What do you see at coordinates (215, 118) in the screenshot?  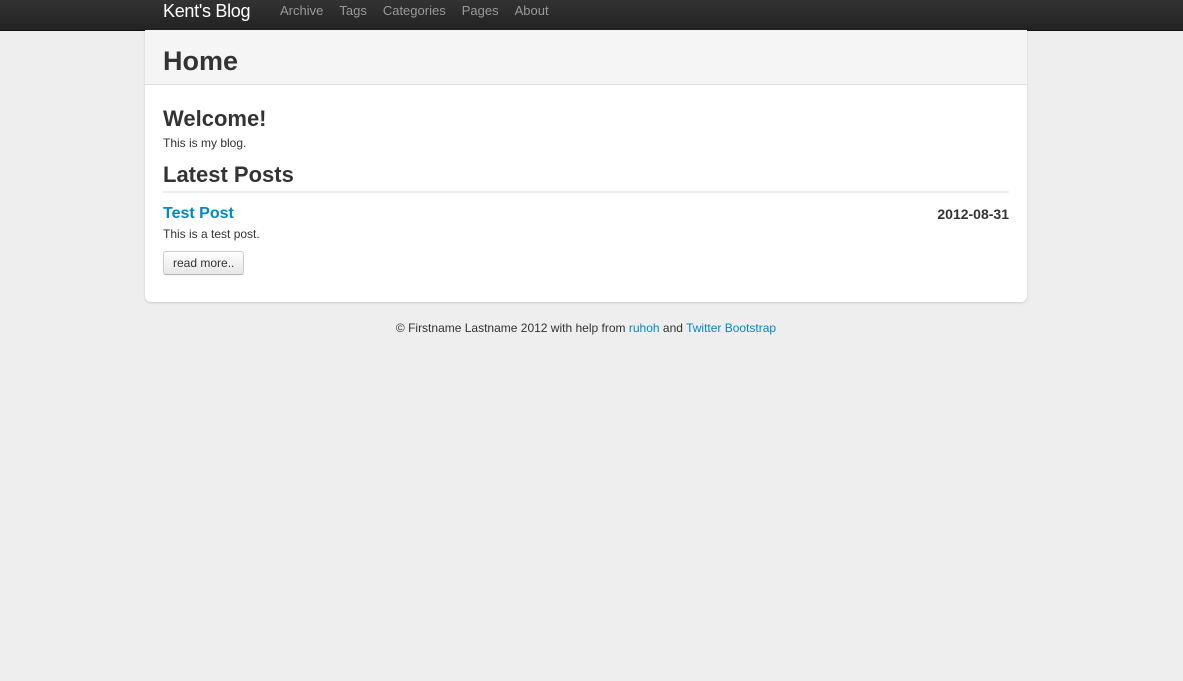 I see `welcome-heading: Welcome!` at bounding box center [215, 118].